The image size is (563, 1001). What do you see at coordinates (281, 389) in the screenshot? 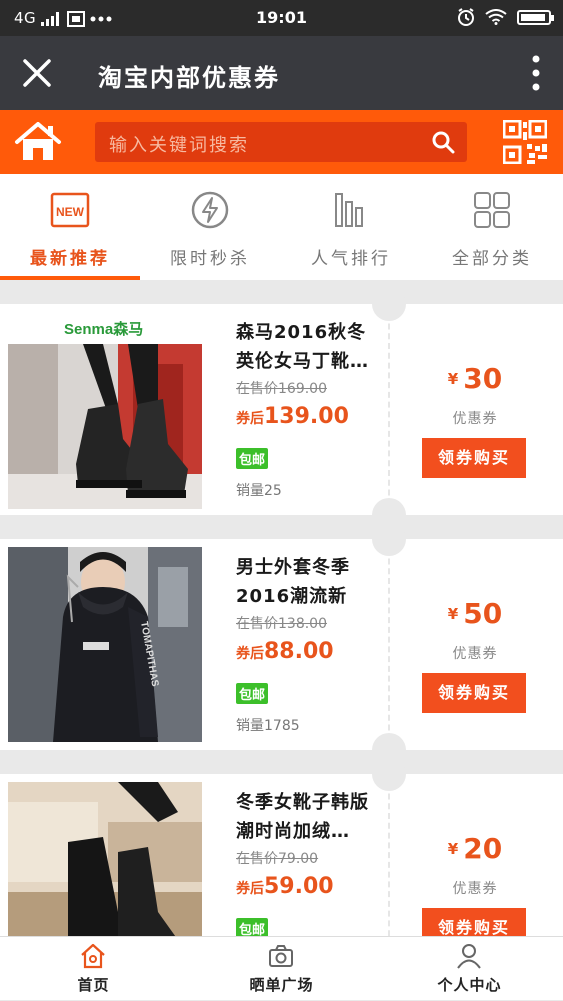
I see `original-price: 在售价169.00` at bounding box center [281, 389].